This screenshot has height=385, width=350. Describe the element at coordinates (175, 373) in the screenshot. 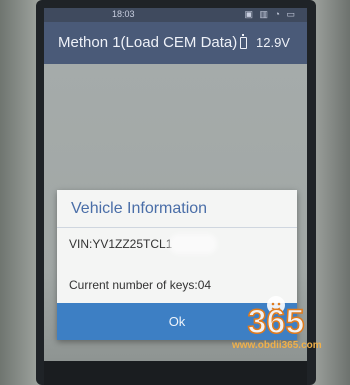

I see `device-bottom-bezel` at that location.